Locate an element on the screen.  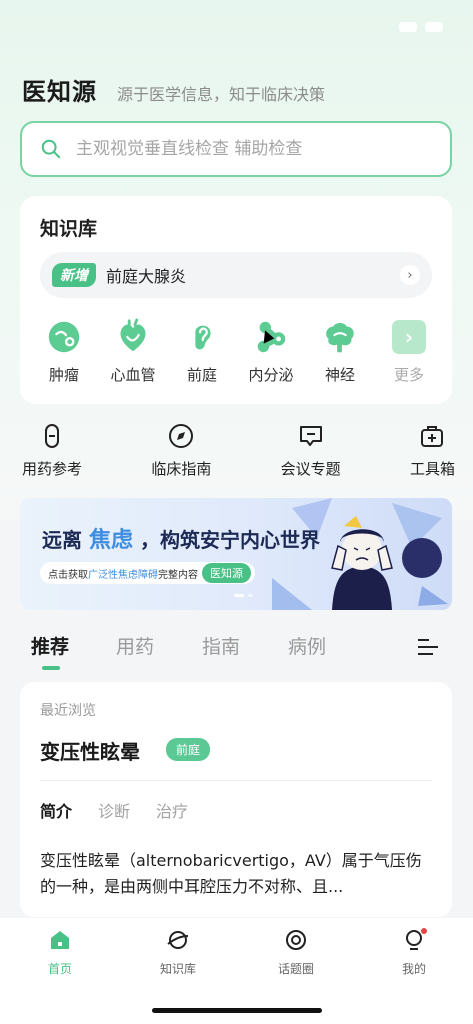
planet-icon is located at coordinates (178, 940).